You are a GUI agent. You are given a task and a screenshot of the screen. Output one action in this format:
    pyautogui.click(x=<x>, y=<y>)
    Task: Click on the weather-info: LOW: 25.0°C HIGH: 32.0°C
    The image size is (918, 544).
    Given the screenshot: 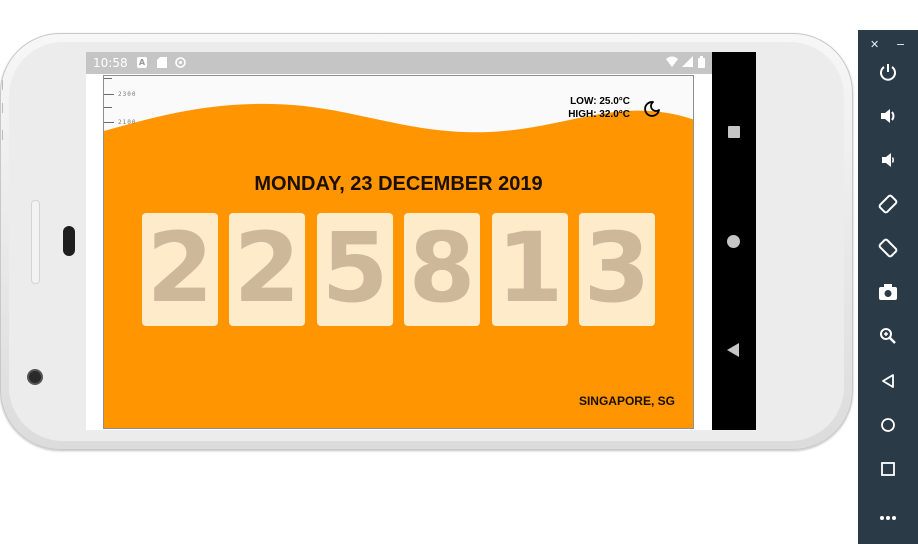 What is the action you would take?
    pyautogui.click(x=599, y=108)
    